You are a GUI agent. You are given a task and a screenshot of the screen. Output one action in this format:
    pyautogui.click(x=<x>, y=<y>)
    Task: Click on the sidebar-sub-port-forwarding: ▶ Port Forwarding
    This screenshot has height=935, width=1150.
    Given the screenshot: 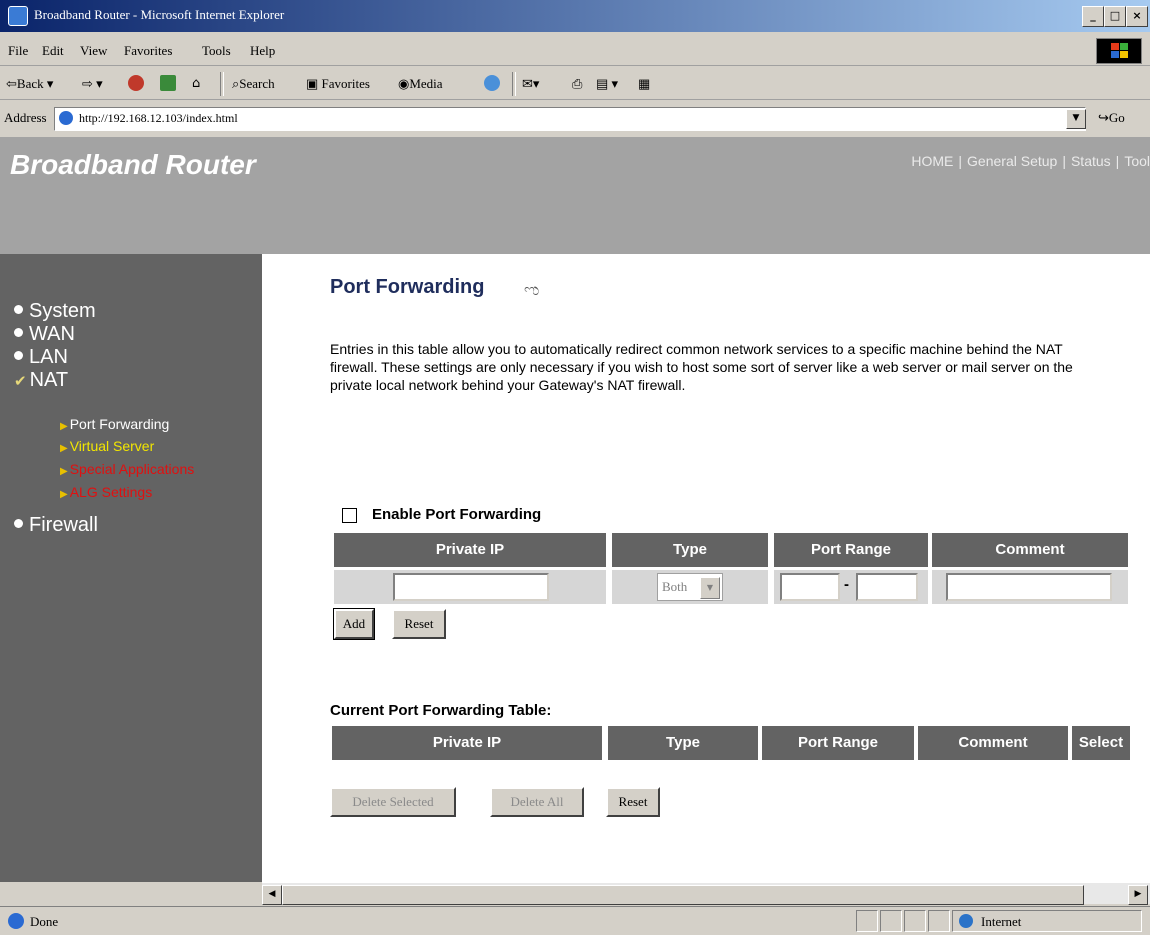 What is the action you would take?
    pyautogui.click(x=114, y=424)
    